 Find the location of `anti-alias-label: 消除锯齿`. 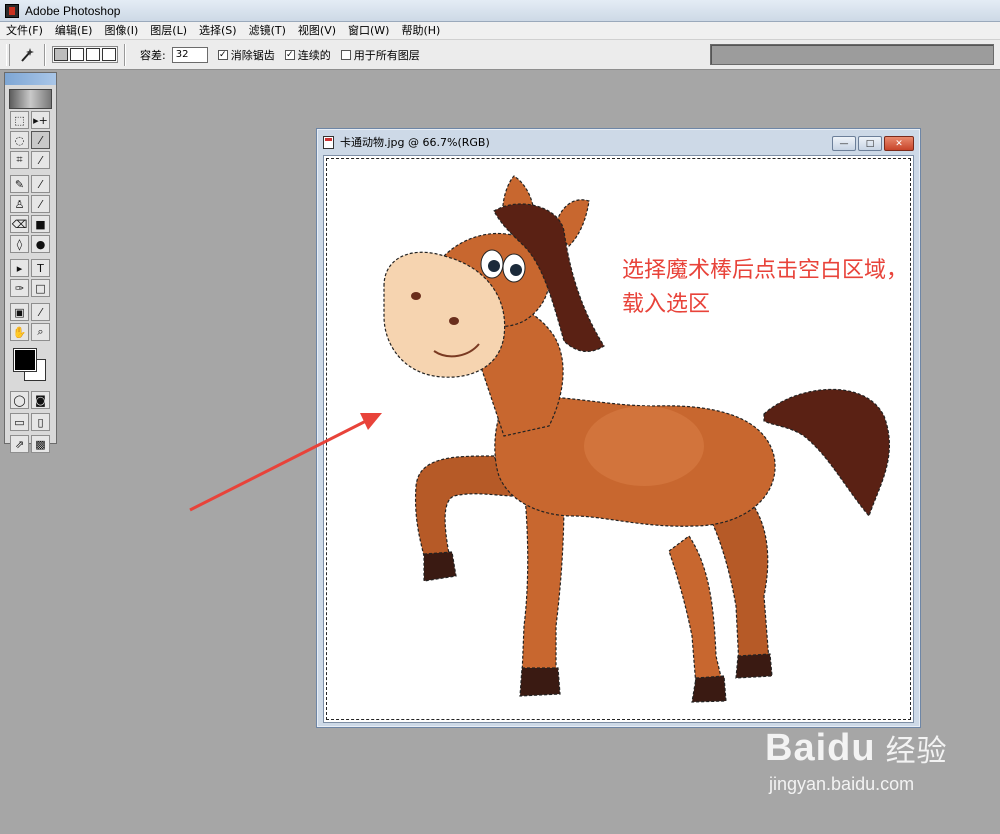

anti-alias-label: 消除锯齿 is located at coordinates (252, 55).